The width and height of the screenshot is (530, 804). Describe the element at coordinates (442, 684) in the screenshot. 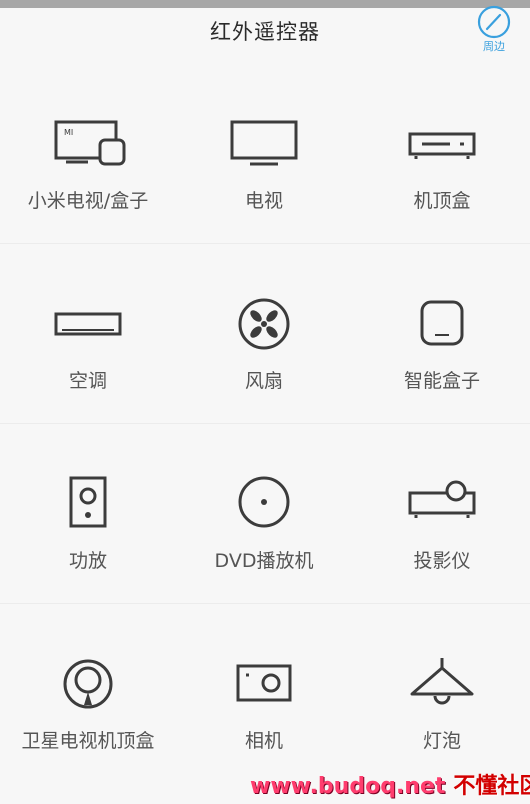

I see `light-bulb-icon` at that location.